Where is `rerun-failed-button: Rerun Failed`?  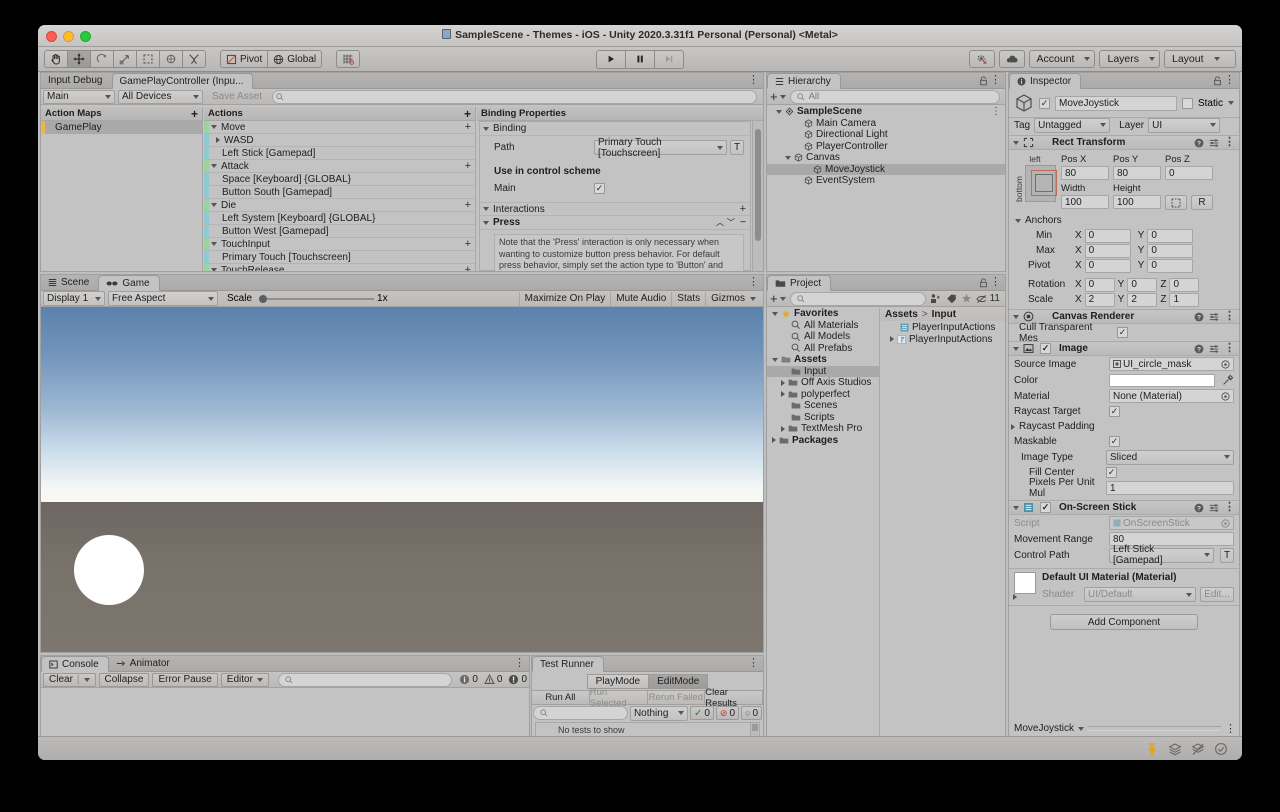 rerun-failed-button: Rerun Failed is located at coordinates (676, 697).